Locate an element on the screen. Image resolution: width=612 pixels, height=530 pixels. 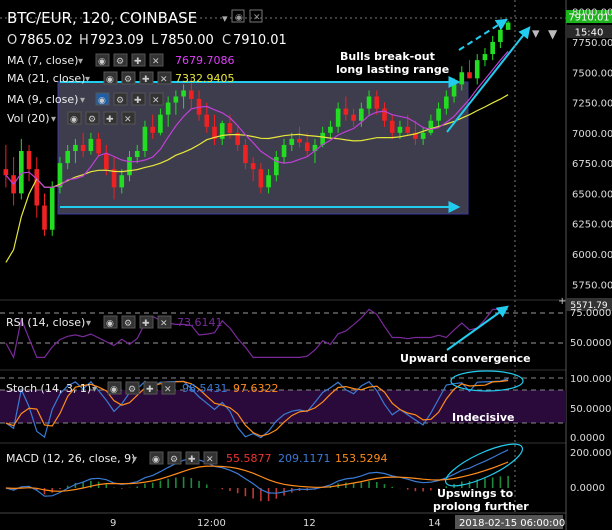
eye-icon: ◉ is located at coordinates (239, 18).